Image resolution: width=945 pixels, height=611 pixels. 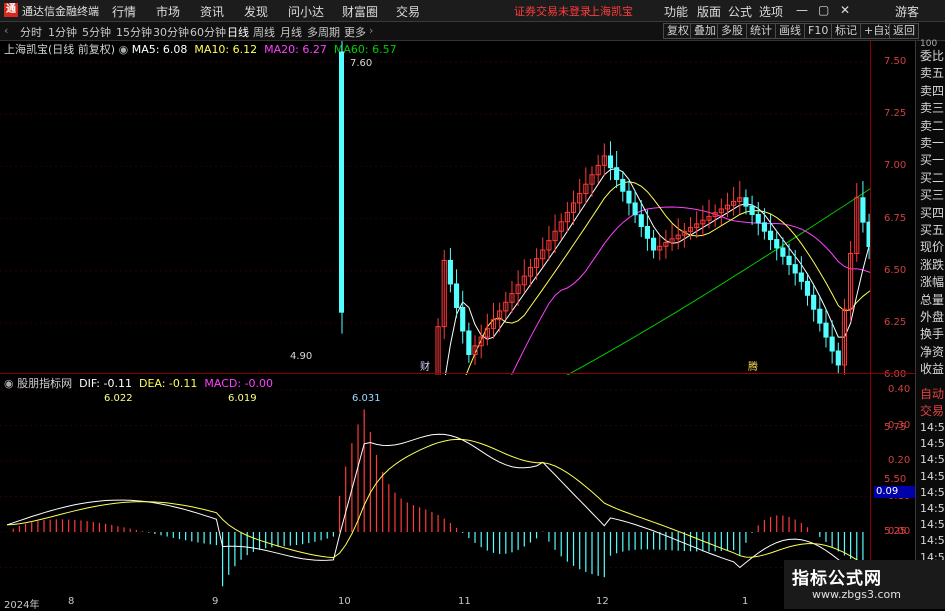 I want to click on period-15min: 15分钟, so click(x=134, y=32).